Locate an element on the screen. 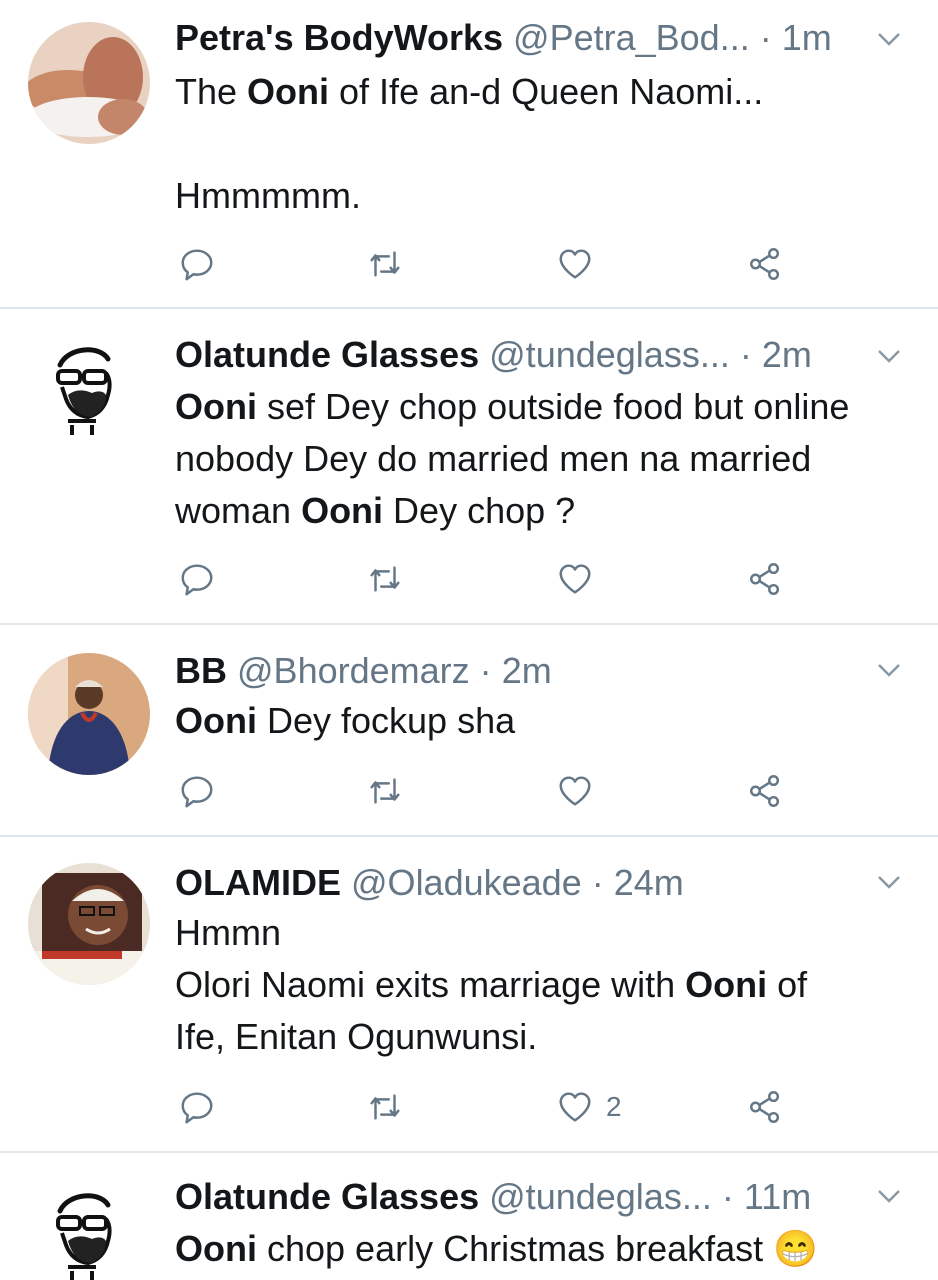  tweet-header: Petra's BodyWorks @Petra_Bod... · 1m is located at coordinates (546, 38).